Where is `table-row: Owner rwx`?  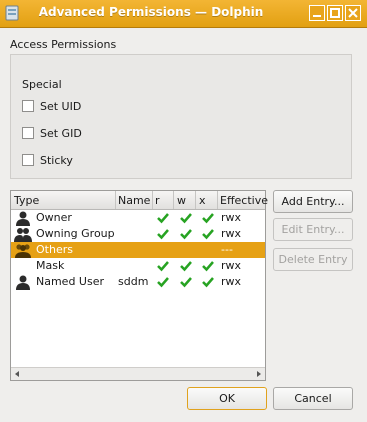
table-row: Owner rwx is located at coordinates (138, 218).